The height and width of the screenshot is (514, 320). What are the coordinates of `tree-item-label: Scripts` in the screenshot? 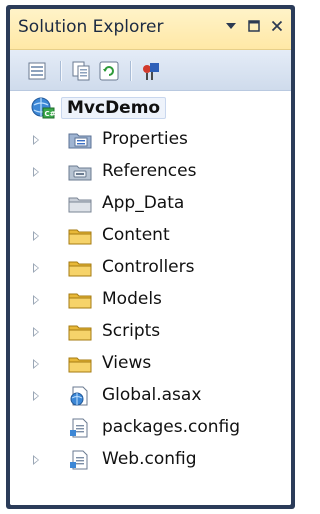 It's located at (131, 331).